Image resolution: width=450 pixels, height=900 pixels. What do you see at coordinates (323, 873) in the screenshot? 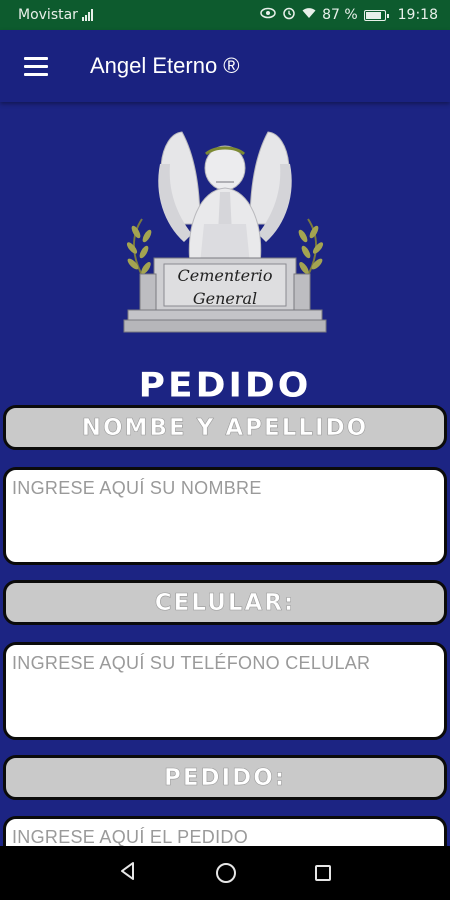
I see `recent-apps-icon` at bounding box center [323, 873].